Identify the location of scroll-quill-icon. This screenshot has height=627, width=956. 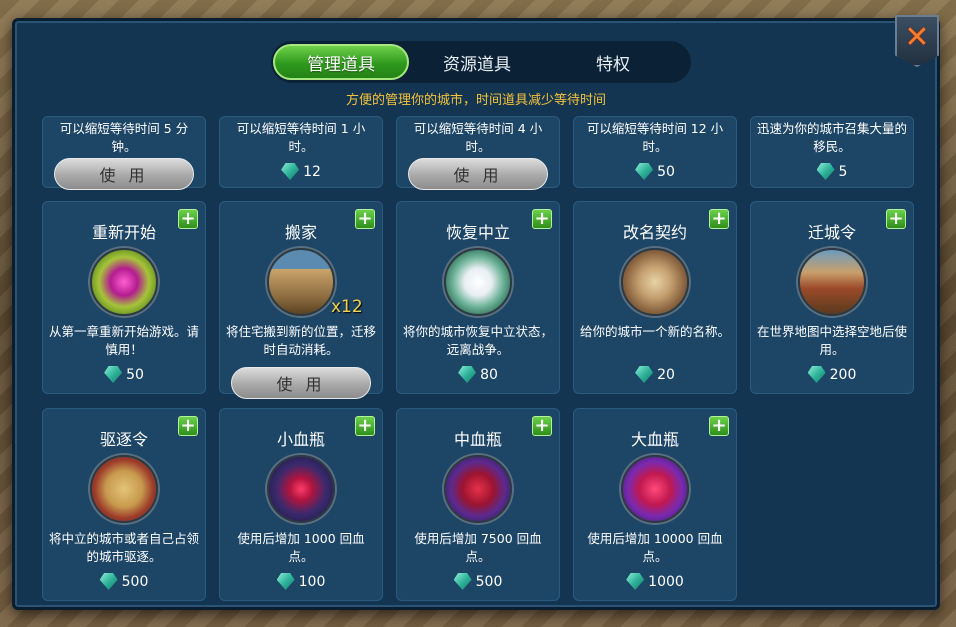
(655, 282).